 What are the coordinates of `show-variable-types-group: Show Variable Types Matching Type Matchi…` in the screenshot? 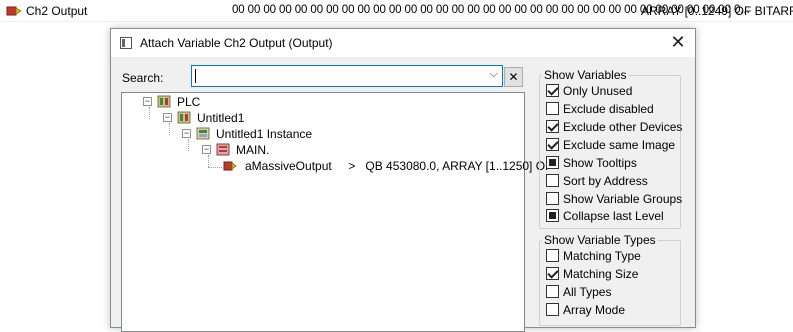 It's located at (610, 279).